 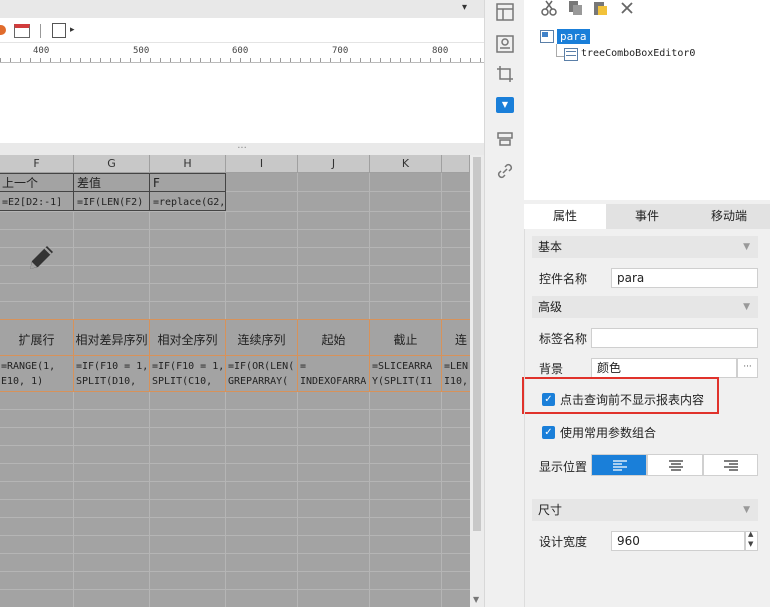 What do you see at coordinates (32, 202) in the screenshot?
I see `cell-f2: =E2[D2:-1]` at bounding box center [32, 202].